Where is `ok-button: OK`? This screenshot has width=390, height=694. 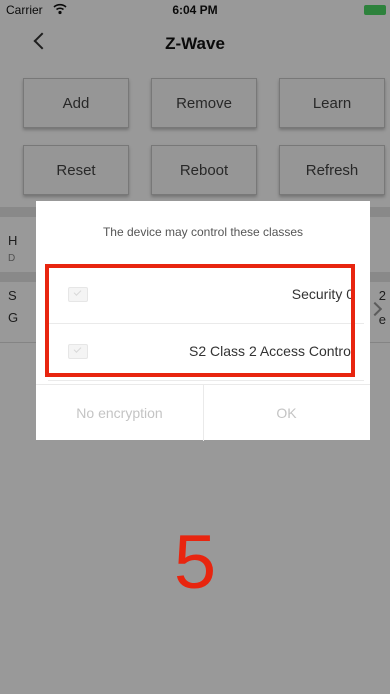
ok-button: OK is located at coordinates (286, 413).